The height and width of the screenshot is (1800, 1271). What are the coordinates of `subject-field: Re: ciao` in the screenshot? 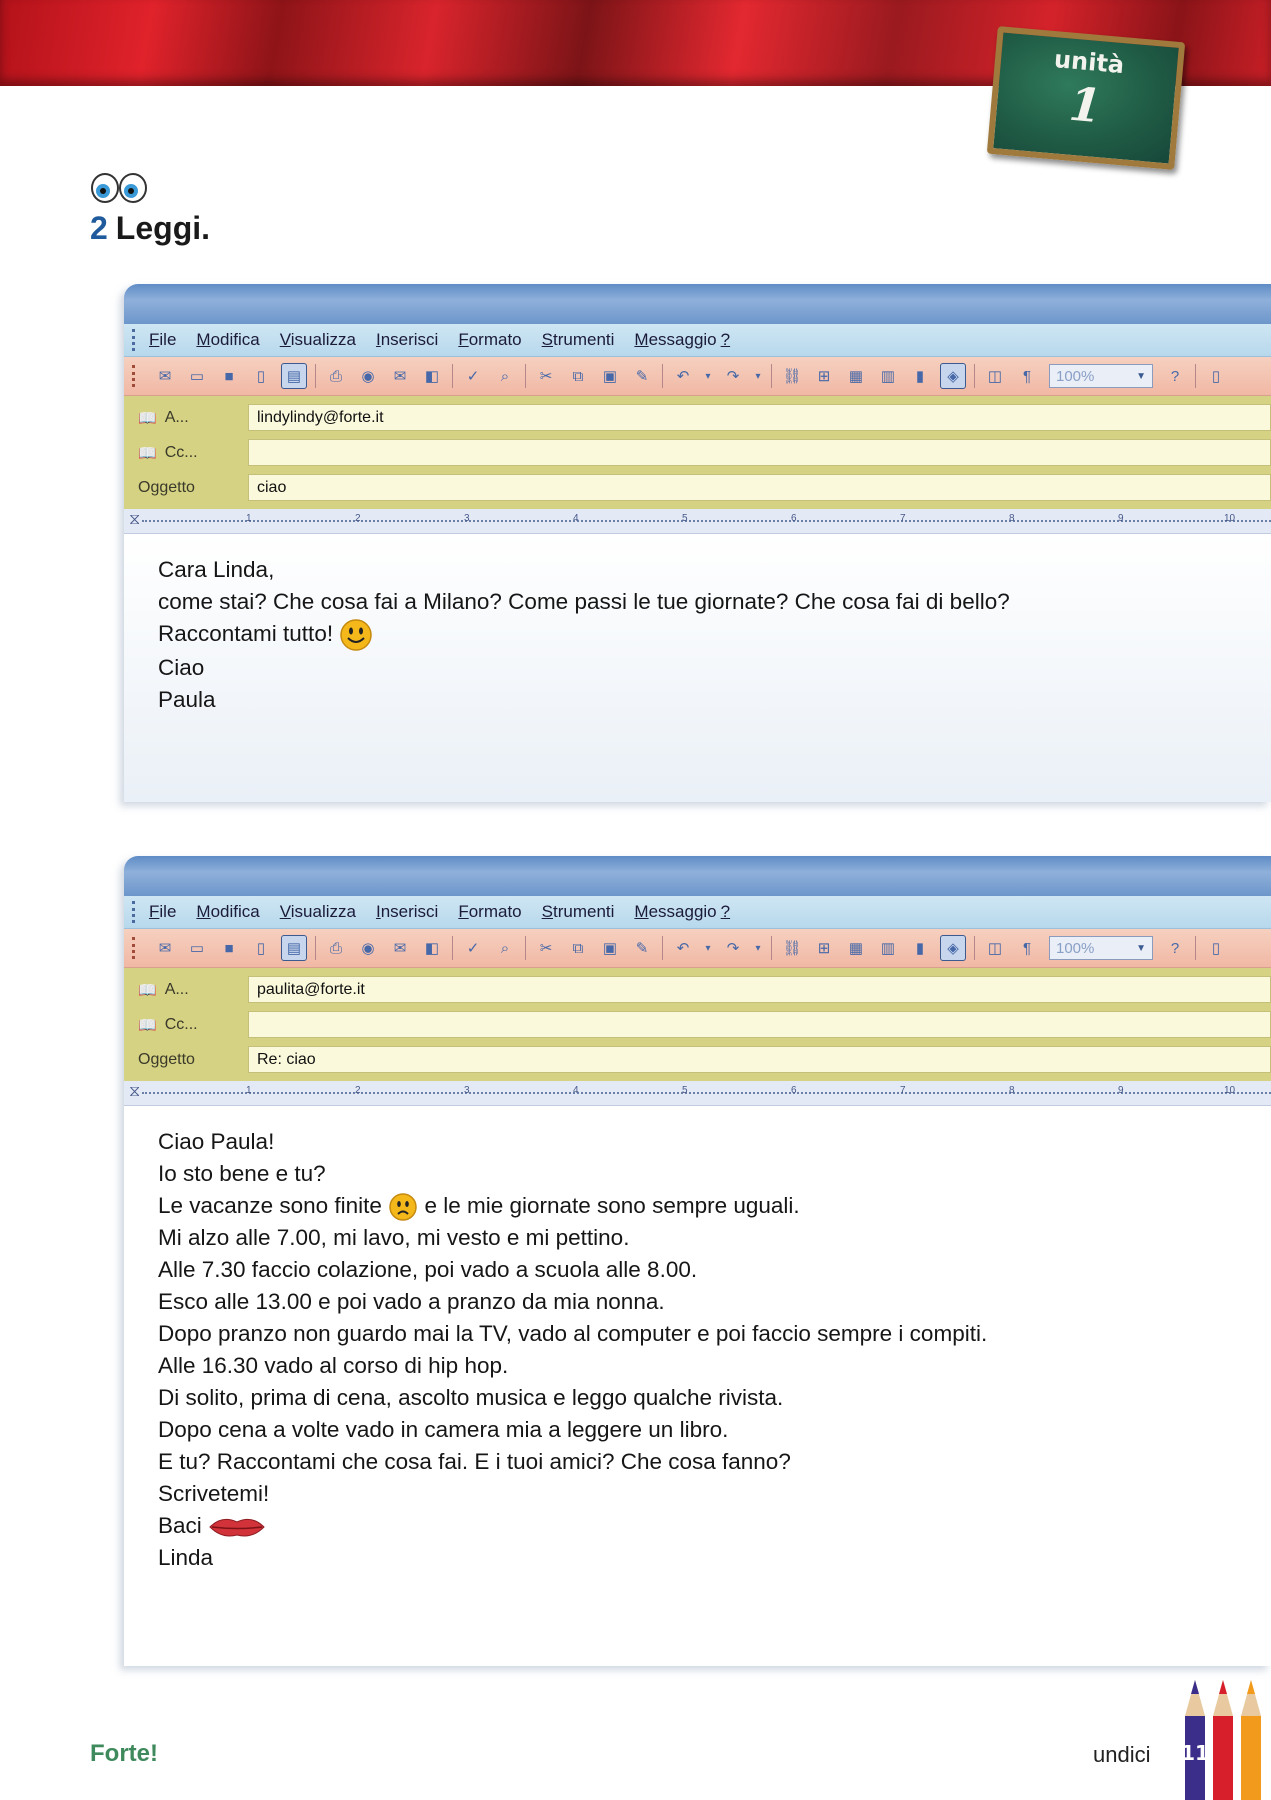 It's located at (759, 1059).